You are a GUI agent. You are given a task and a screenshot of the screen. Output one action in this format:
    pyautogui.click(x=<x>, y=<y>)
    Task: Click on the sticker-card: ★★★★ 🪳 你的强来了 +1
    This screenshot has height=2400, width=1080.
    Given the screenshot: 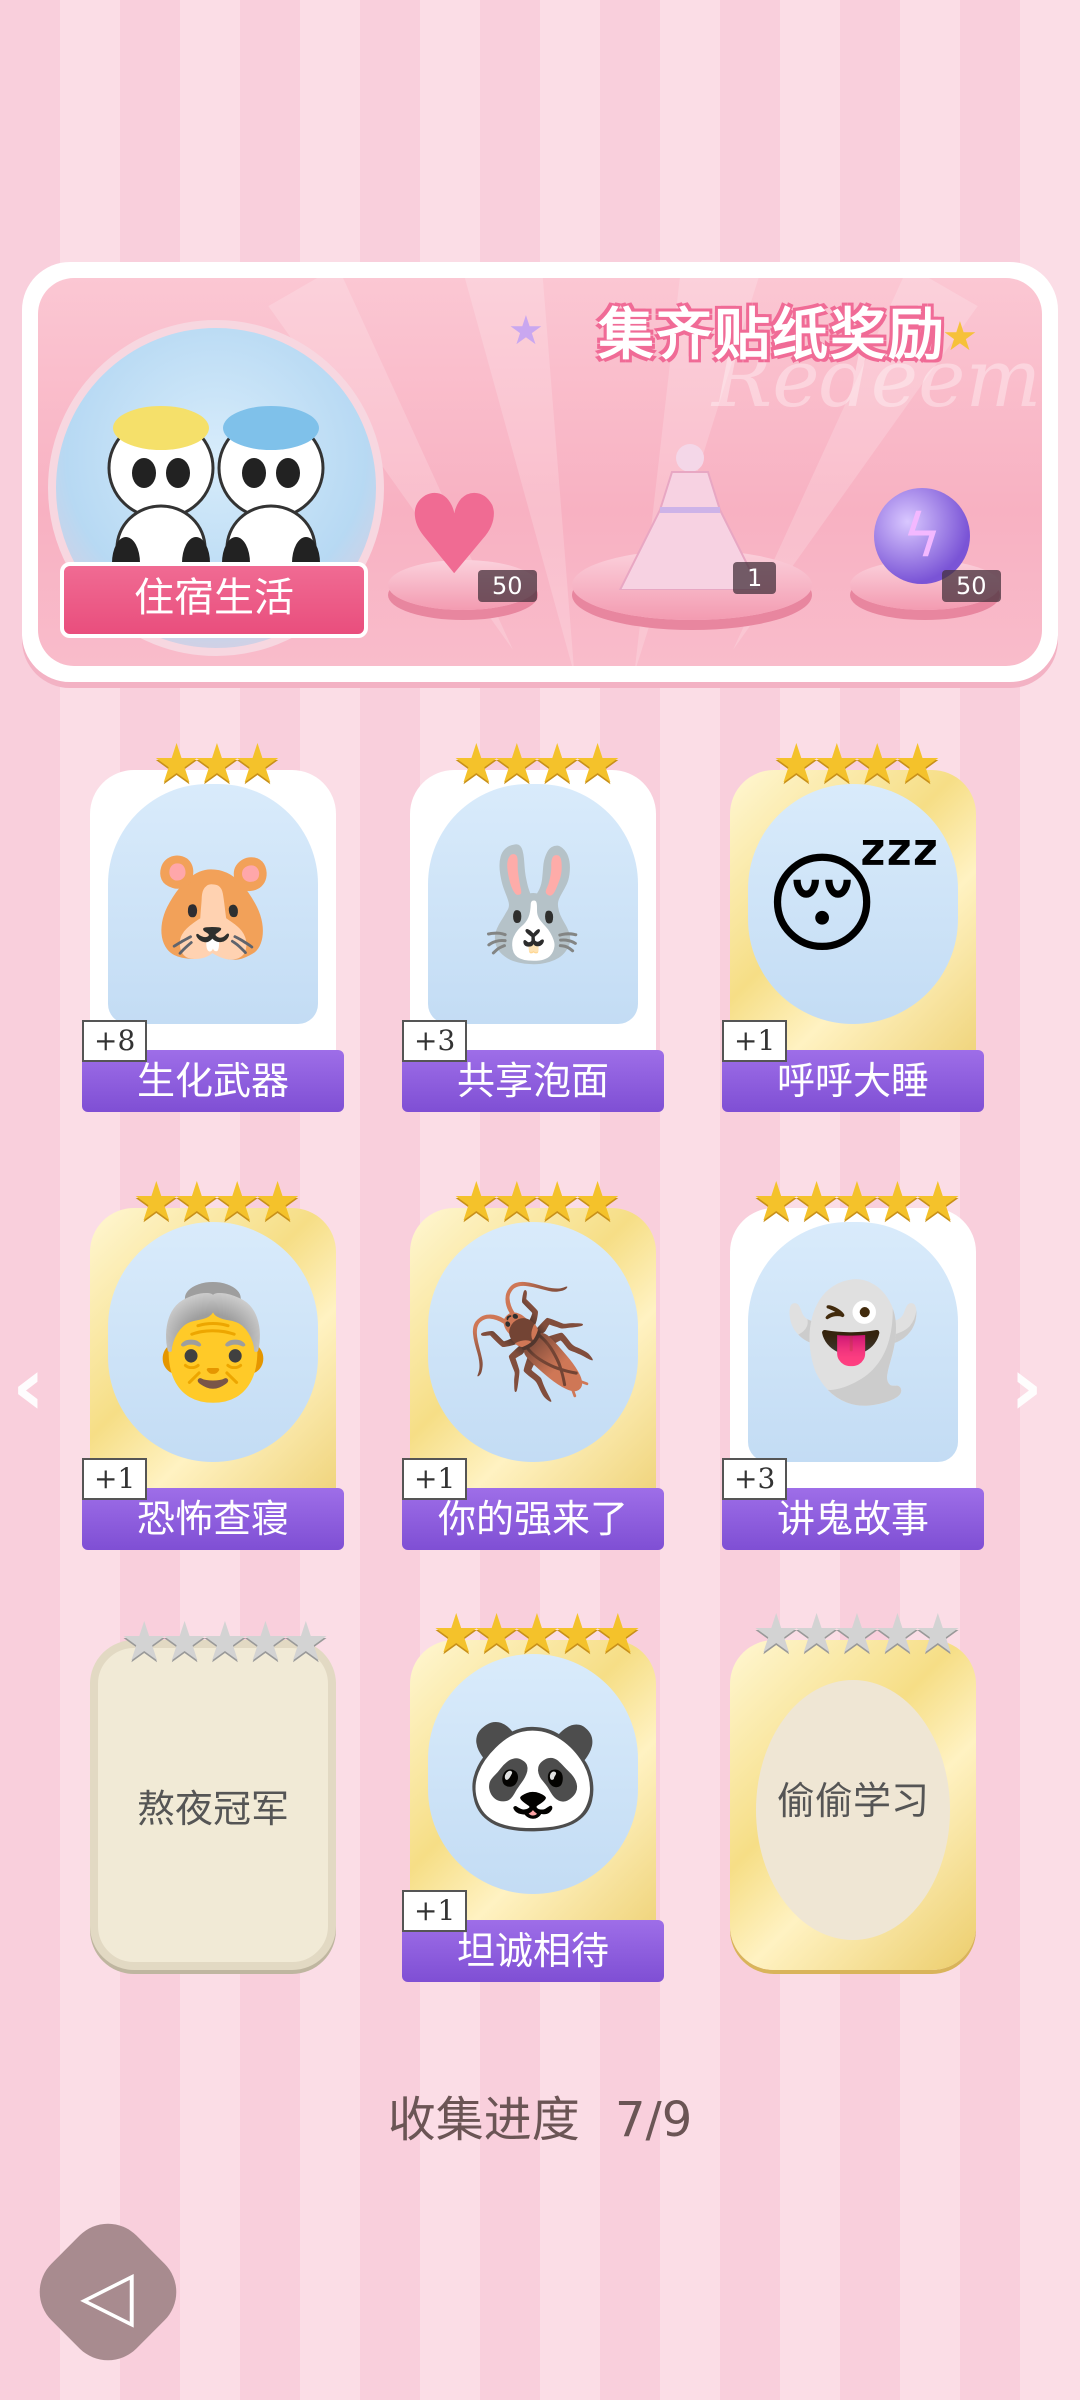 What is the action you would take?
    pyautogui.click(x=533, y=1361)
    